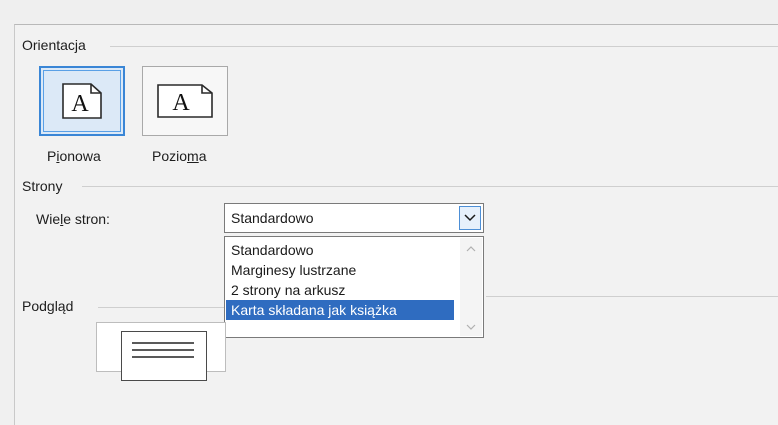 The width and height of the screenshot is (778, 425). I want to click on portrait-orientation-button: A, so click(82, 101).